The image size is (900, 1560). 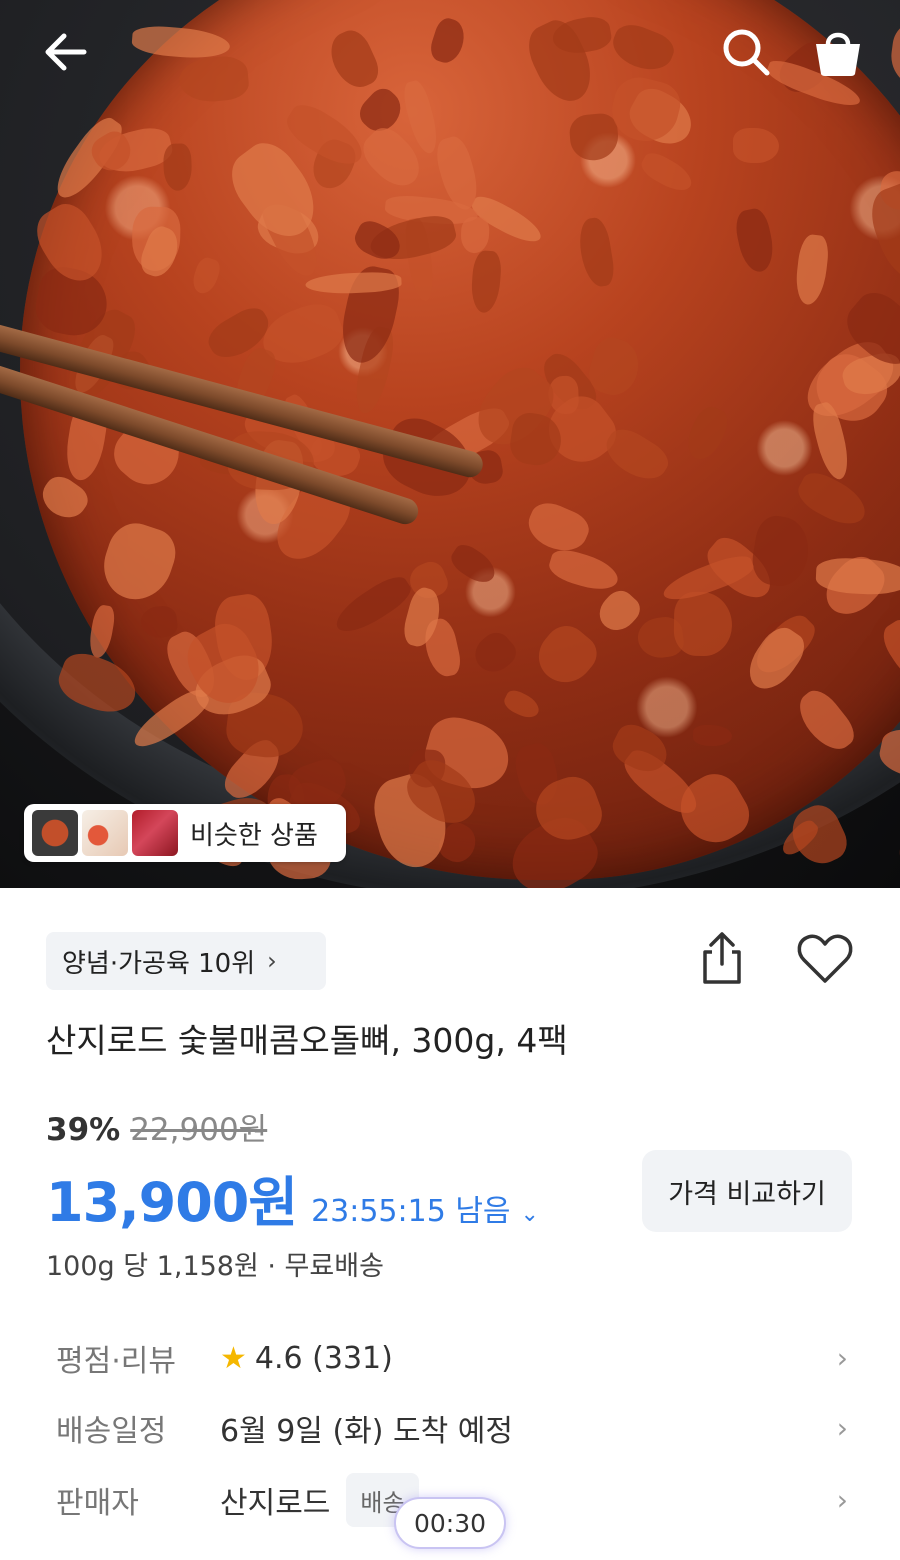 What do you see at coordinates (97, 1503) in the screenshot?
I see `seller-label: 판매자` at bounding box center [97, 1503].